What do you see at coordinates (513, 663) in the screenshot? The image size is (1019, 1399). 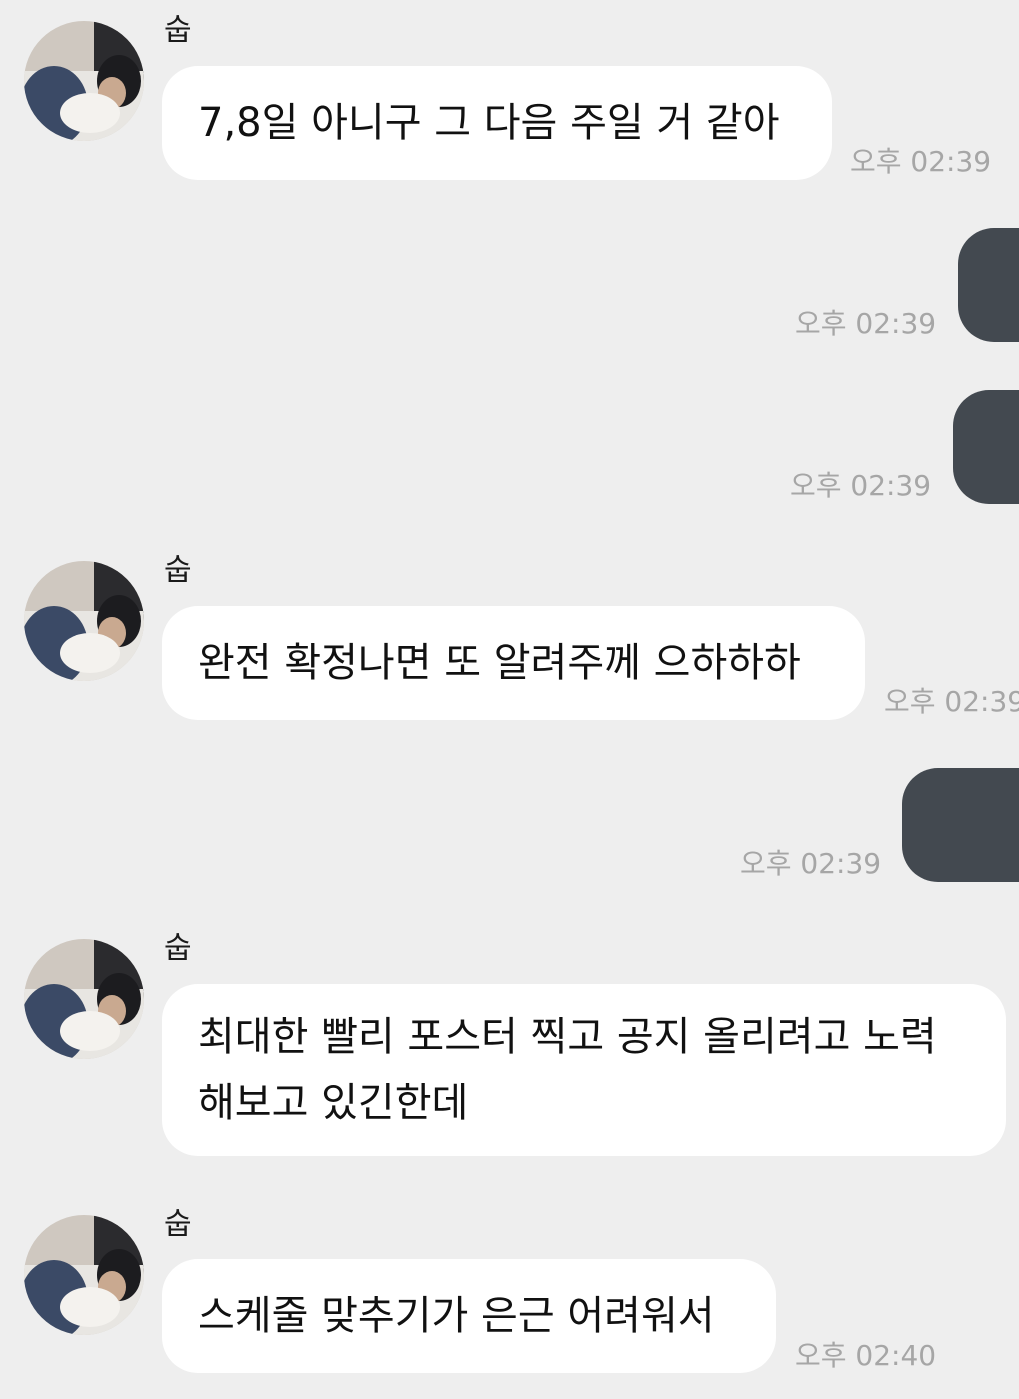 I see `message-bubble: 완전 확정나면 또 알려주께 으하하하` at bounding box center [513, 663].